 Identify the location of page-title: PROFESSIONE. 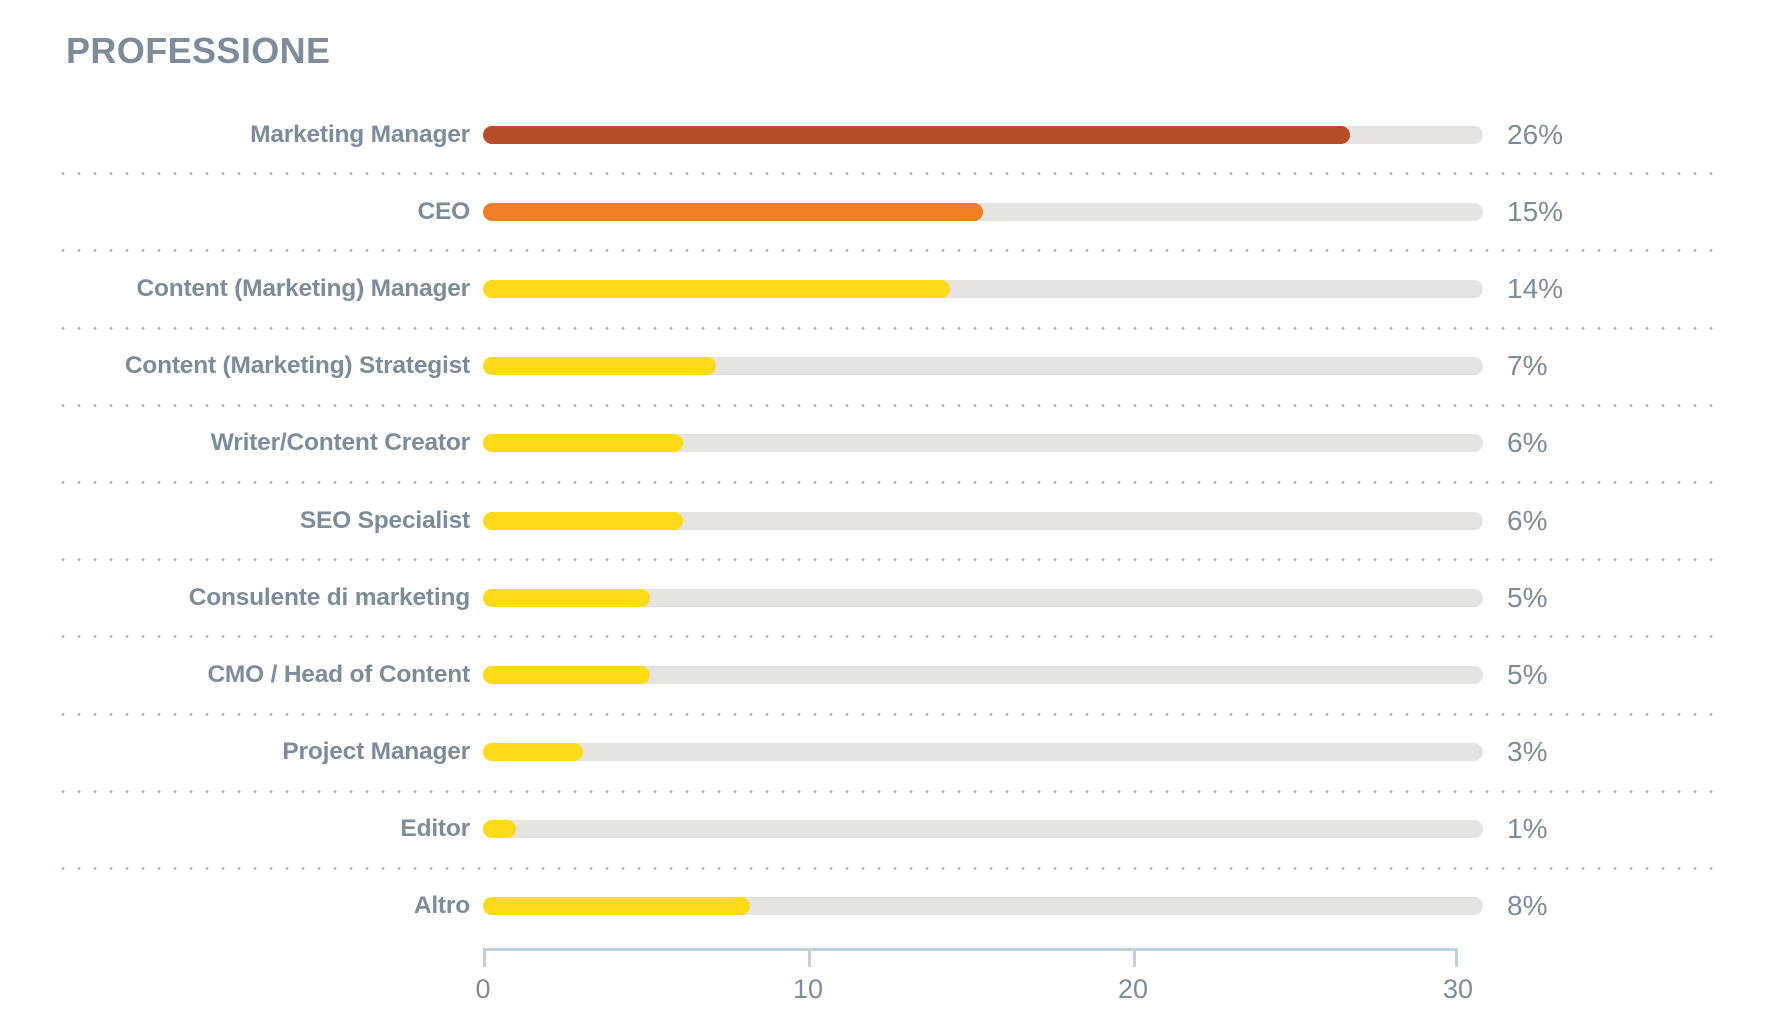
(198, 50).